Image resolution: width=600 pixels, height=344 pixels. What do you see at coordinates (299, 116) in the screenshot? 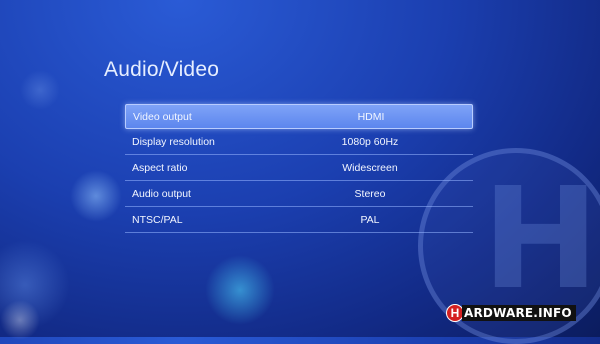
I see `setting-row-video-output: Video output HDMI` at bounding box center [299, 116].